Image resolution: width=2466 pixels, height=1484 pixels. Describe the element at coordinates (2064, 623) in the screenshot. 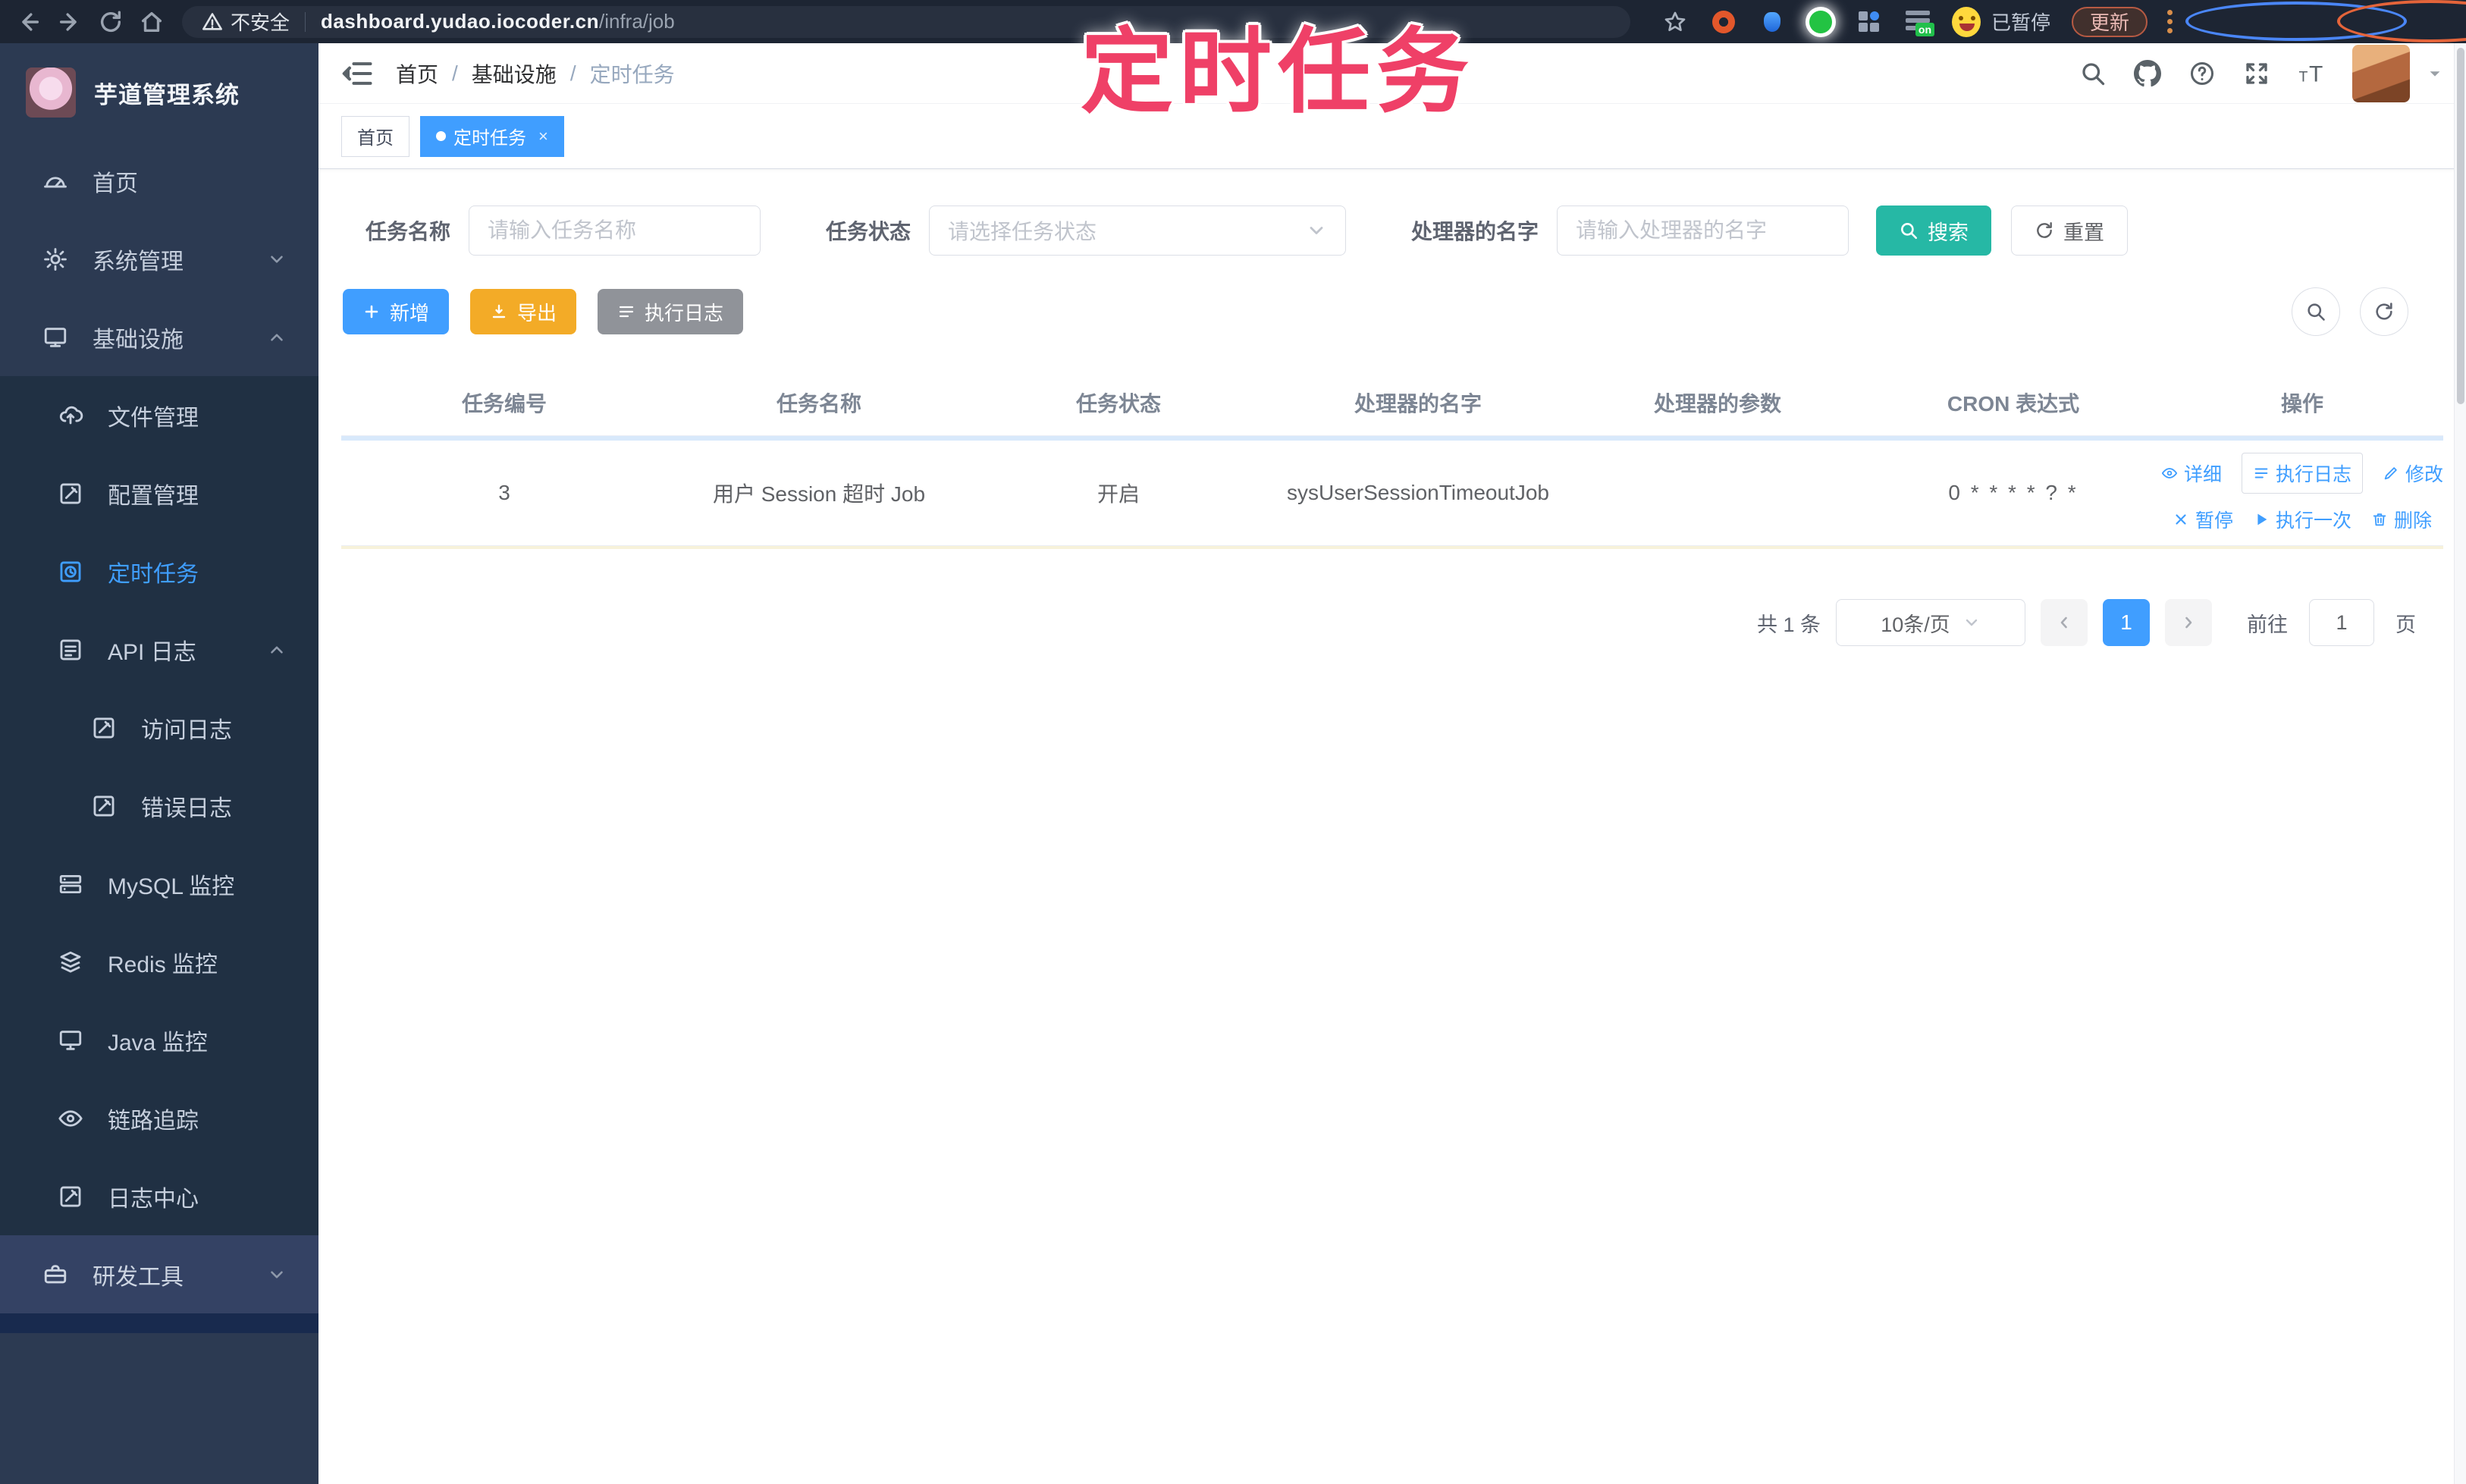

I see `prev-page-button` at that location.